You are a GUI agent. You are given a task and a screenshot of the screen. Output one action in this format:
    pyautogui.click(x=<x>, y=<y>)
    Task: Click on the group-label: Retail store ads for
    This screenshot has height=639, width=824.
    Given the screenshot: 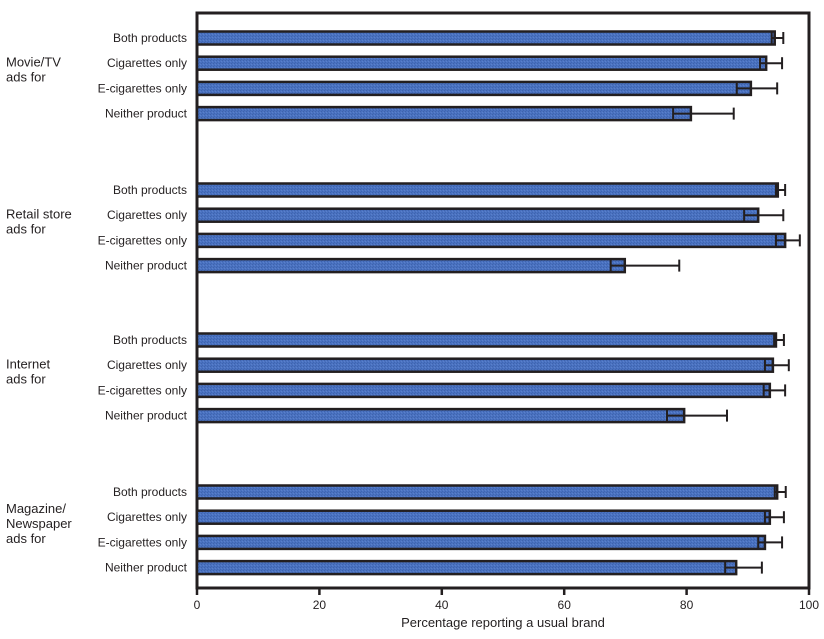 What is the action you would take?
    pyautogui.click(x=39, y=221)
    